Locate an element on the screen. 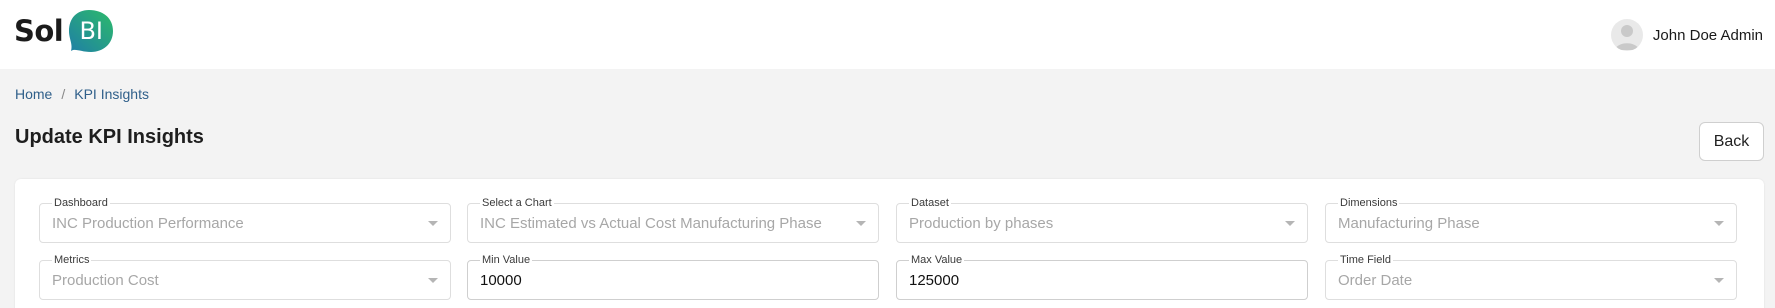 The image size is (1775, 308). max-value-input: 125000 is located at coordinates (934, 280).